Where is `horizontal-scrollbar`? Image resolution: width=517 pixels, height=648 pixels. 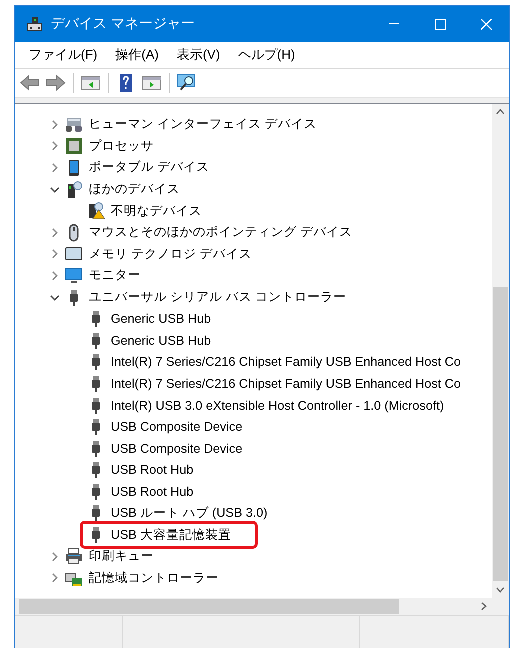 horizontal-scrollbar is located at coordinates (253, 606).